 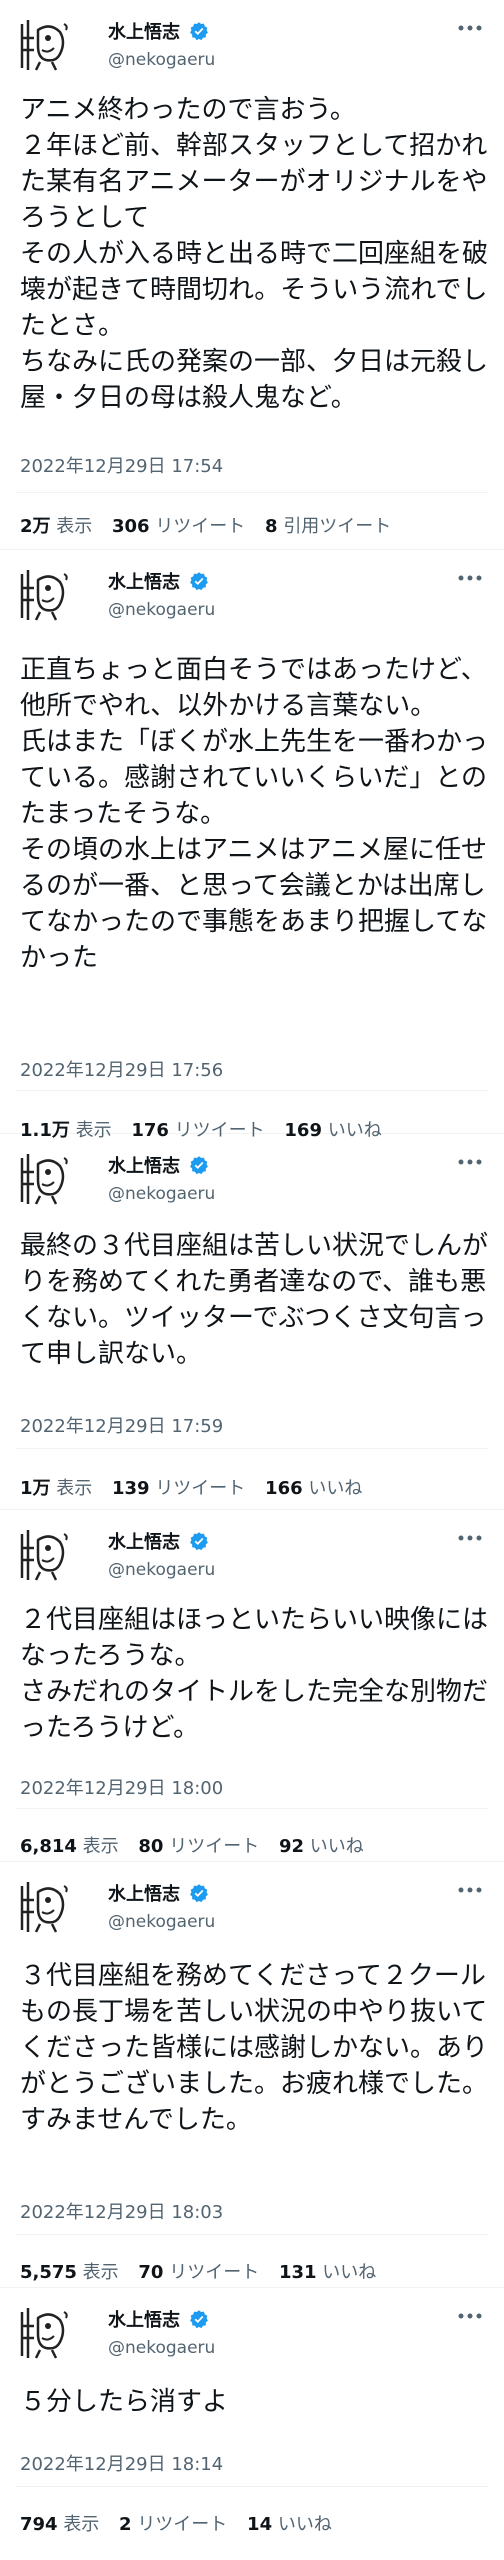 I want to click on stat-retweets: 80 リツイート, so click(x=198, y=1846).